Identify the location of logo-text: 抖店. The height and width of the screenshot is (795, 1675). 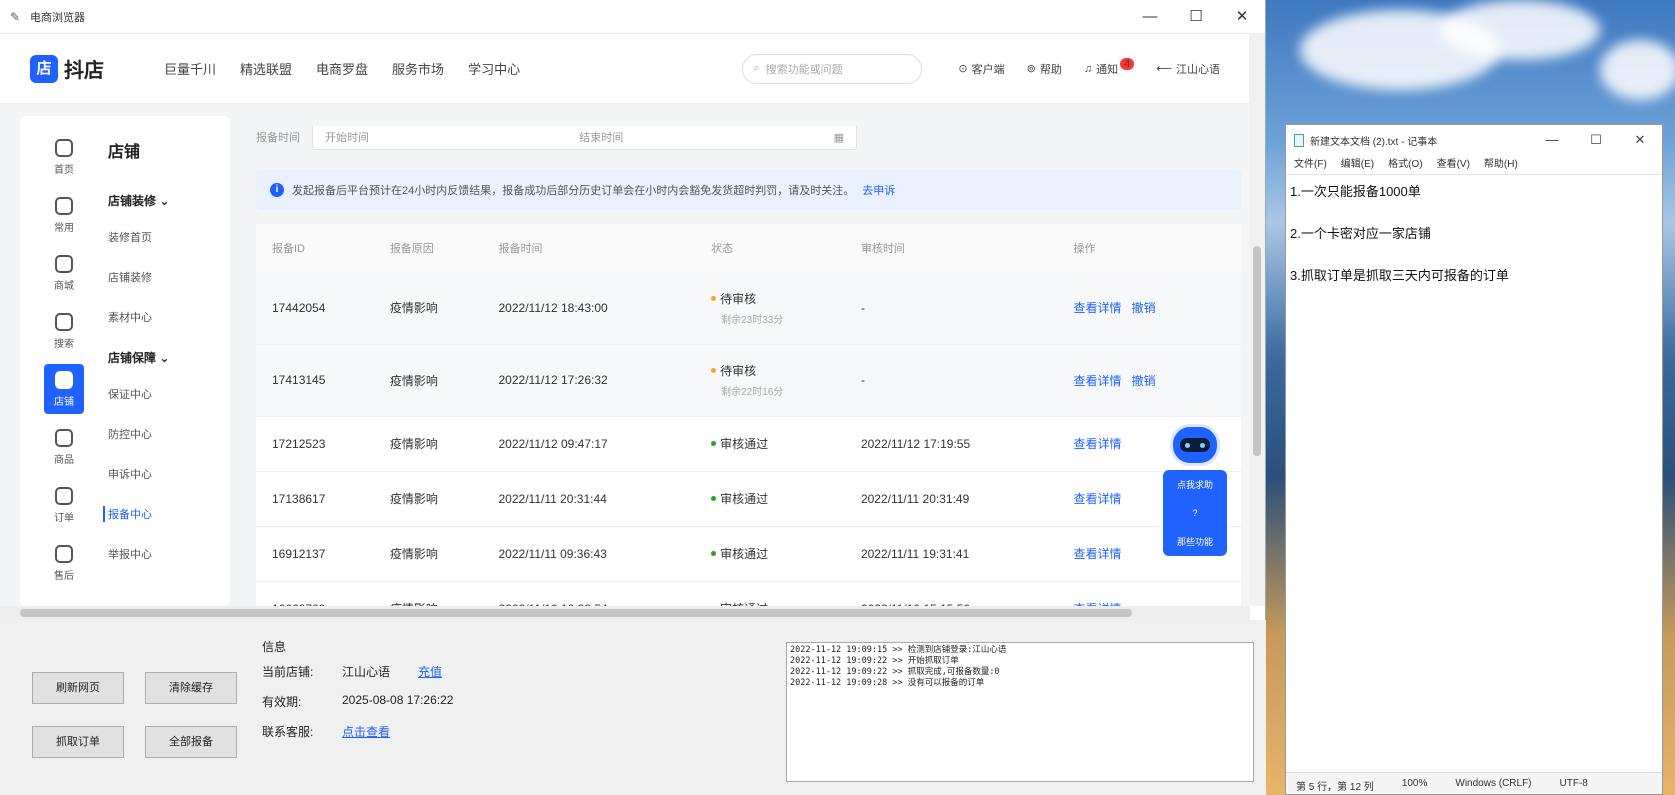
(84, 71).